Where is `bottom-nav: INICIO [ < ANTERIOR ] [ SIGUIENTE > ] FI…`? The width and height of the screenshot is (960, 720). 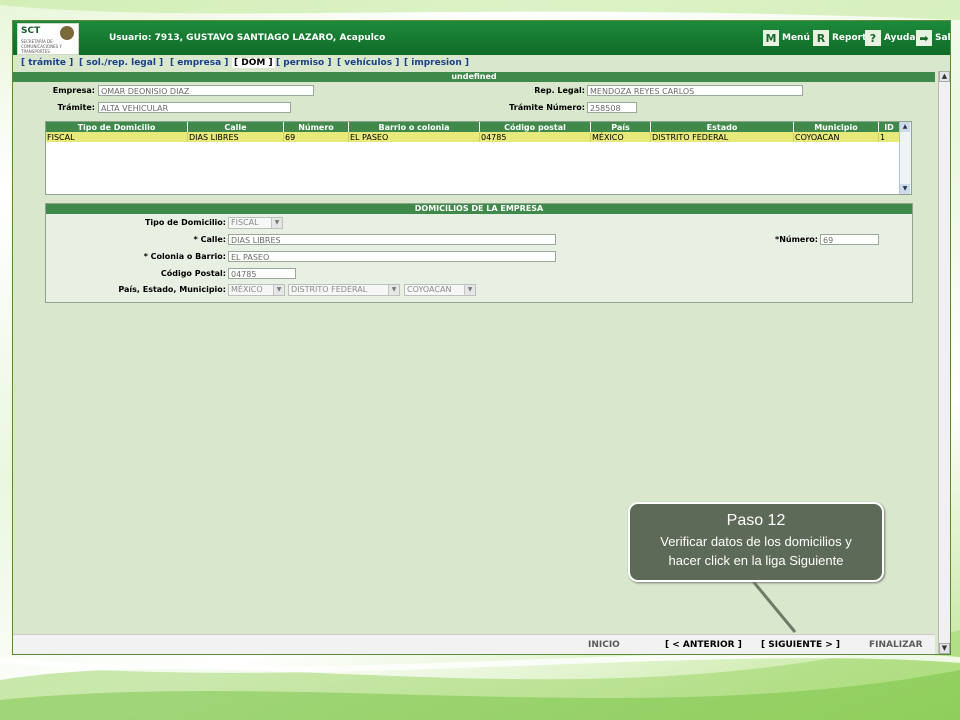 bottom-nav: INICIO [ < ANTERIOR ] [ SIGUIENTE > ] FI… is located at coordinates (474, 644).